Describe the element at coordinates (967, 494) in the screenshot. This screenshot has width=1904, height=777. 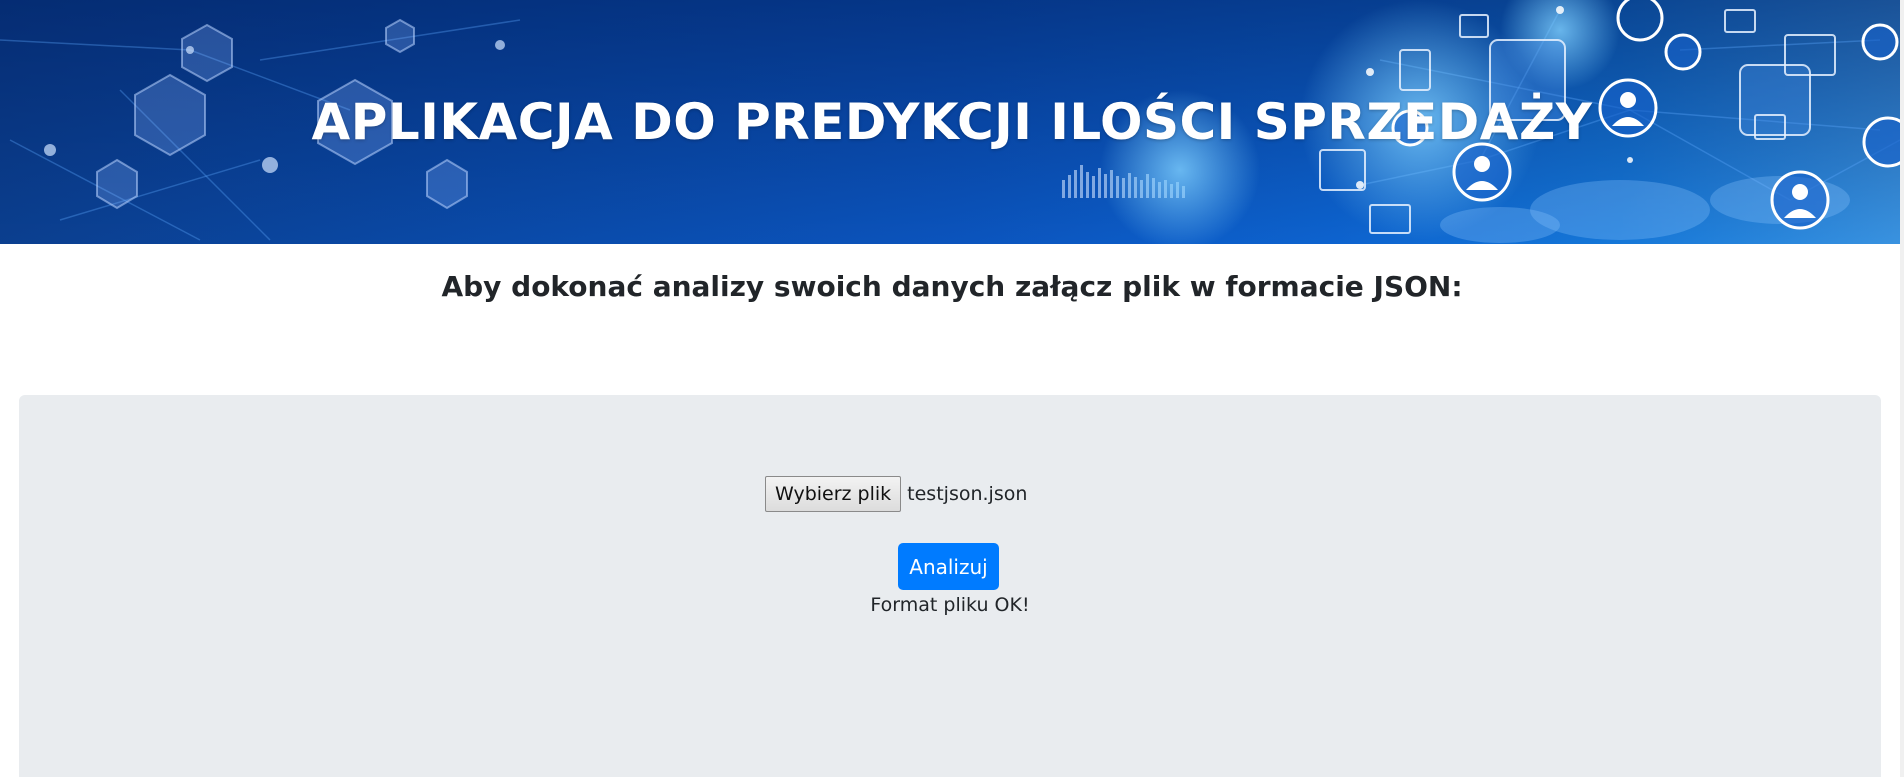
I see `selected-file-name: testjson.json` at that location.